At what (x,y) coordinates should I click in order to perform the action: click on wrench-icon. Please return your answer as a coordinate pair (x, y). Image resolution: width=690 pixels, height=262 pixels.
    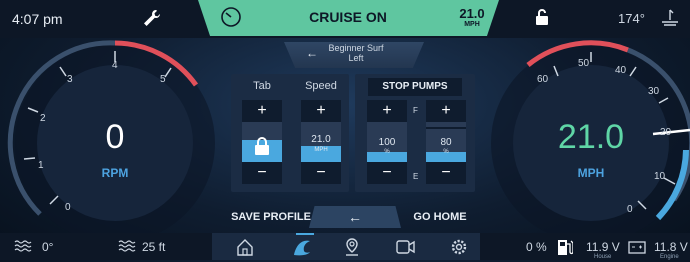
    Looking at the image, I should click on (152, 20).